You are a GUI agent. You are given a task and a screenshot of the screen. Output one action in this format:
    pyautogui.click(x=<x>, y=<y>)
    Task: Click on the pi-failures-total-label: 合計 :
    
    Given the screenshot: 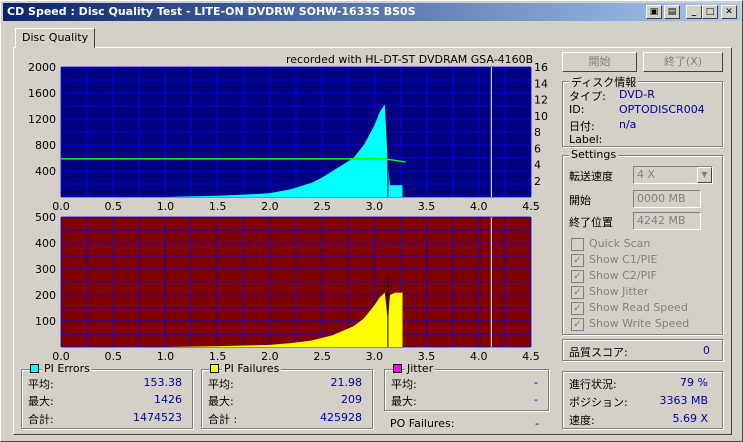 What is the action you would take?
    pyautogui.click(x=223, y=419)
    